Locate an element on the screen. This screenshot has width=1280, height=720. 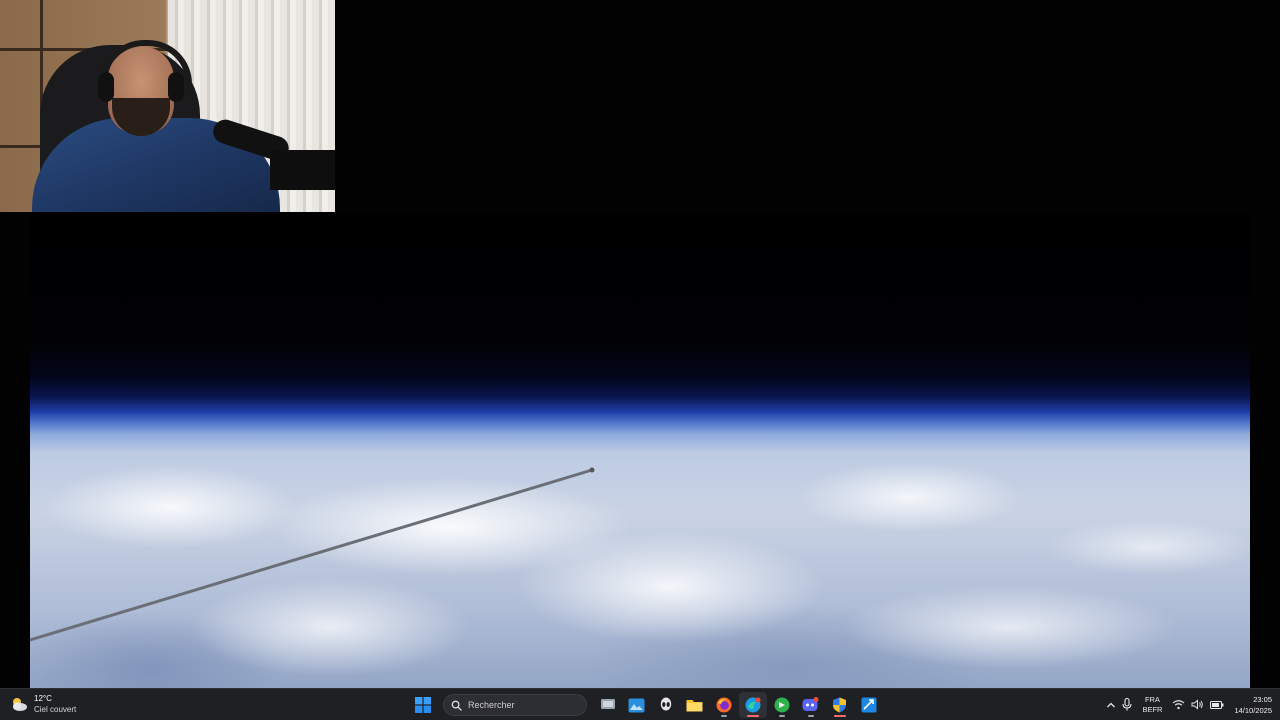
green-app-icon is located at coordinates (781, 705).